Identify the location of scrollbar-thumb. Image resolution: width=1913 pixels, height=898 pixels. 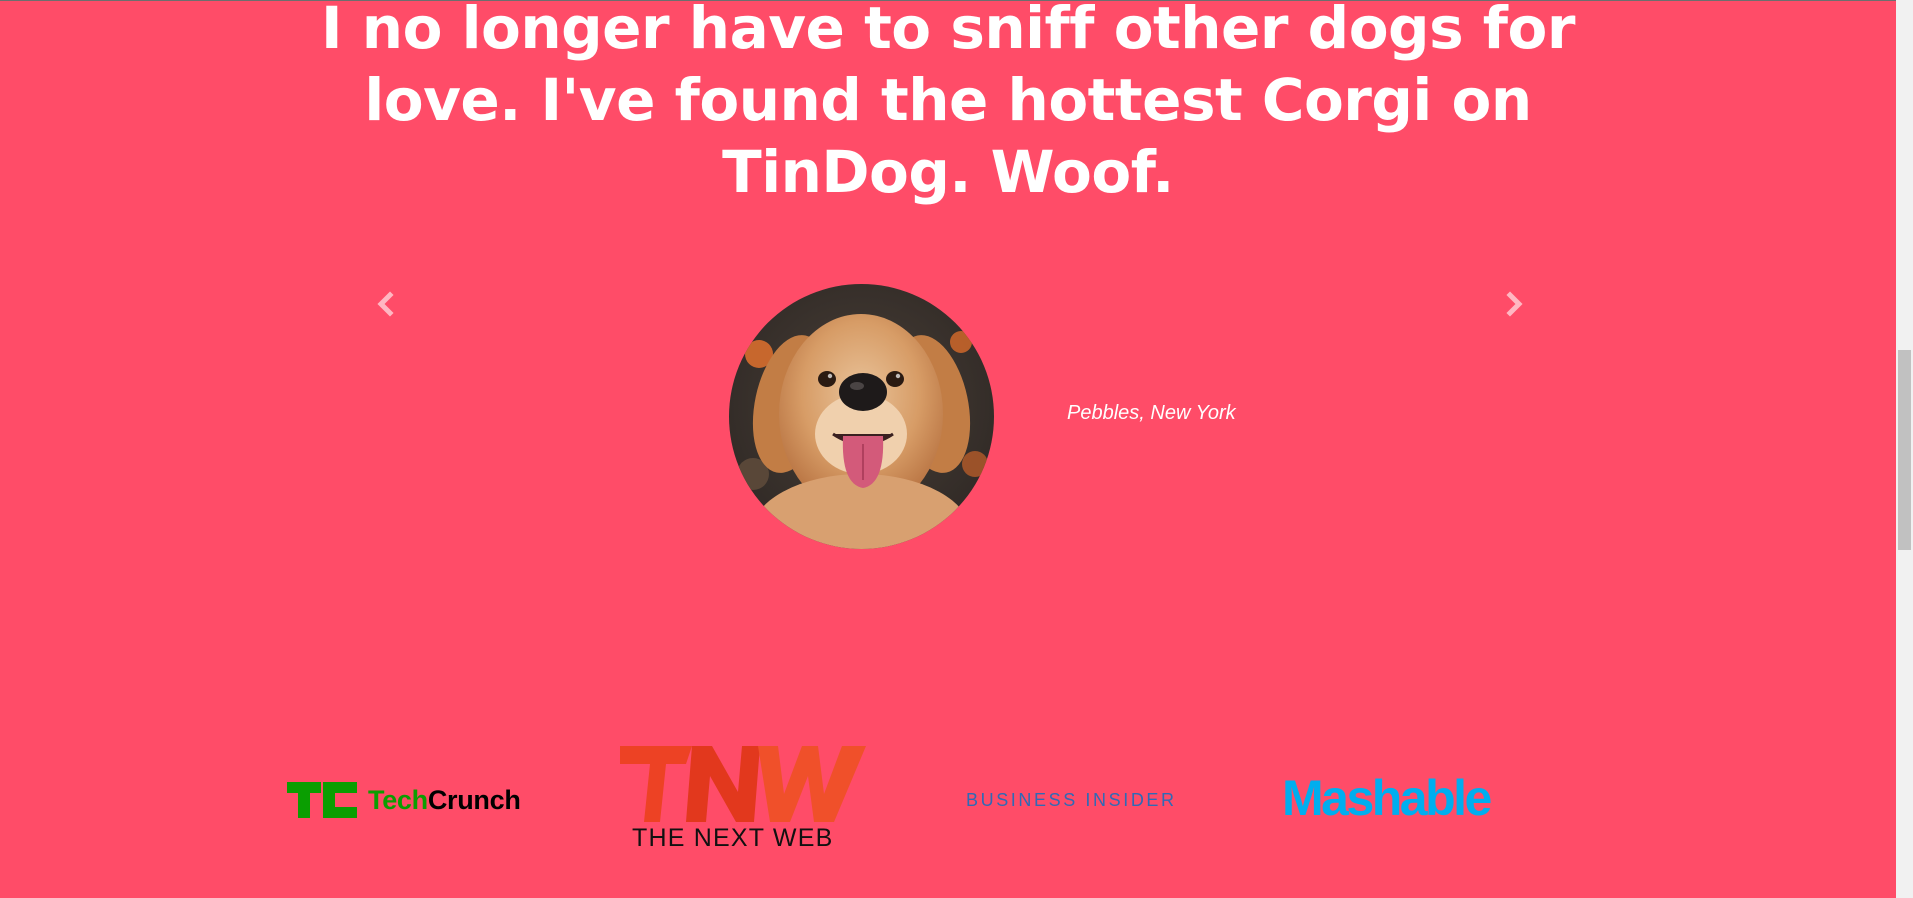
(1904, 450).